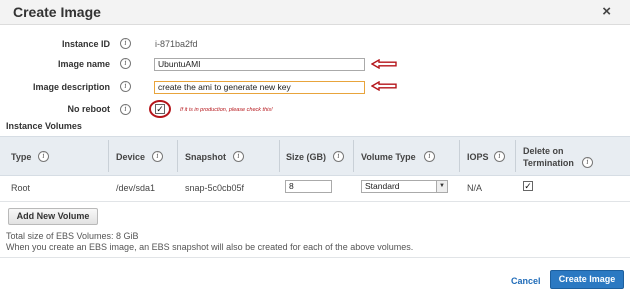  Describe the element at coordinates (404, 186) in the screenshot. I see `volume-type-select: Standard ▼` at that location.